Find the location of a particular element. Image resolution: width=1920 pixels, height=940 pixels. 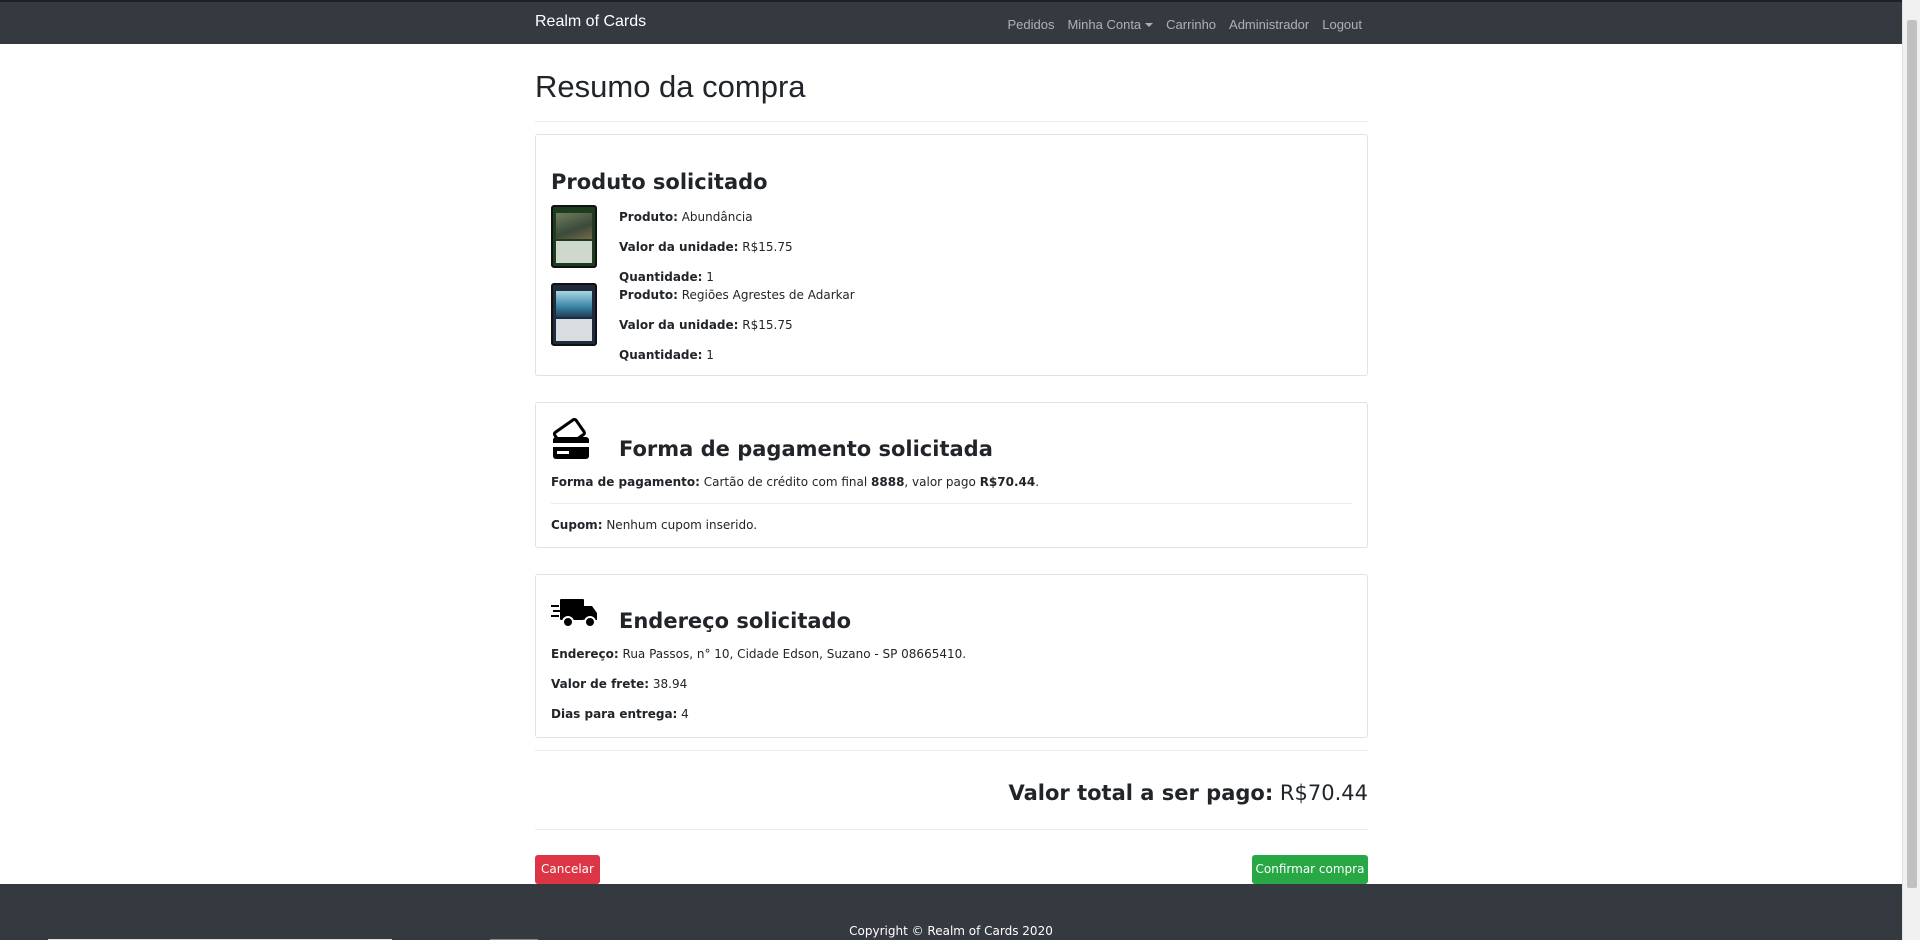

paid-amount: R$70.44 is located at coordinates (1007, 482).